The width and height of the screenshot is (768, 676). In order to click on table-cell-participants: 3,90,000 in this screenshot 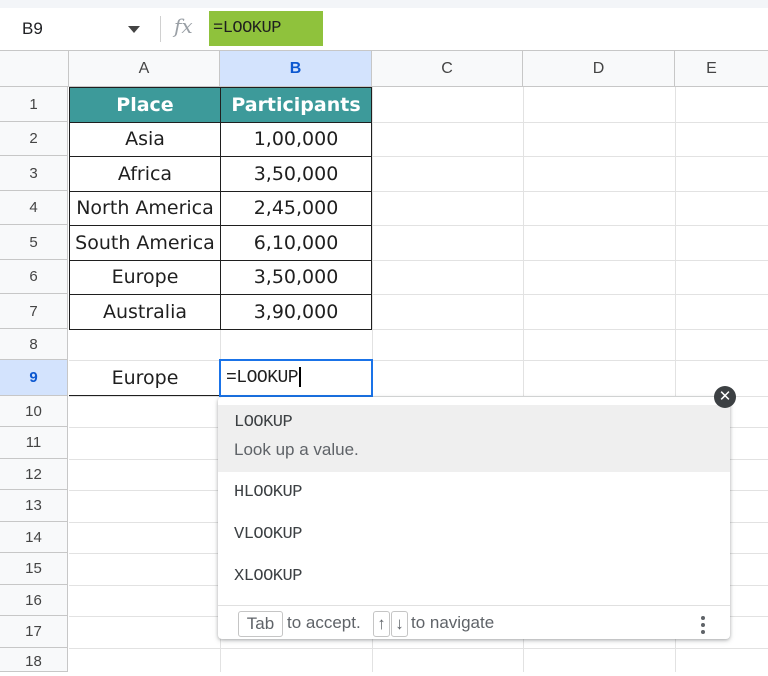, I will do `click(296, 312)`.